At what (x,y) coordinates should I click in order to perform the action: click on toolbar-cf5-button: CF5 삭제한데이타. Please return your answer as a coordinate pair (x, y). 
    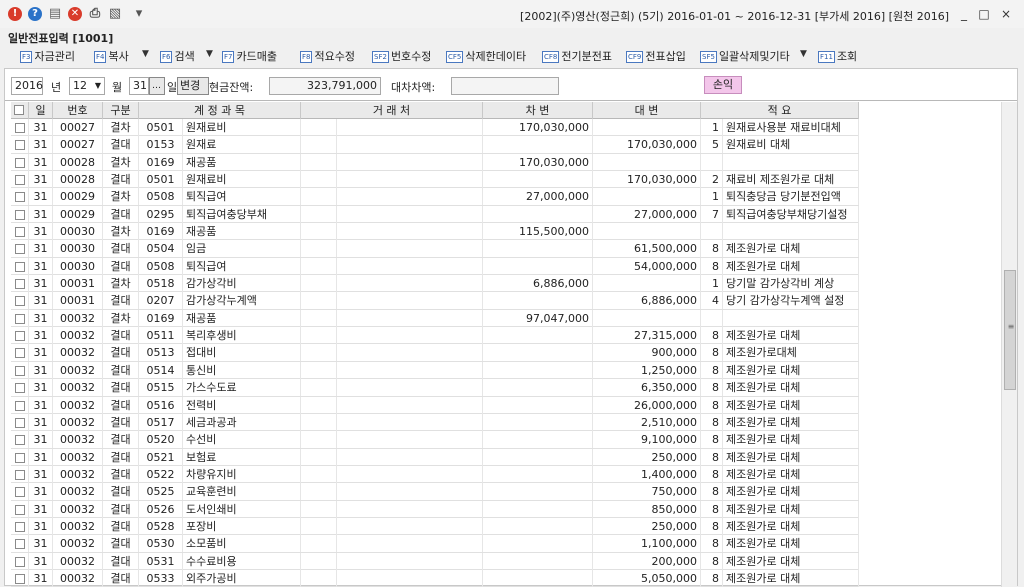
    Looking at the image, I should click on (486, 56).